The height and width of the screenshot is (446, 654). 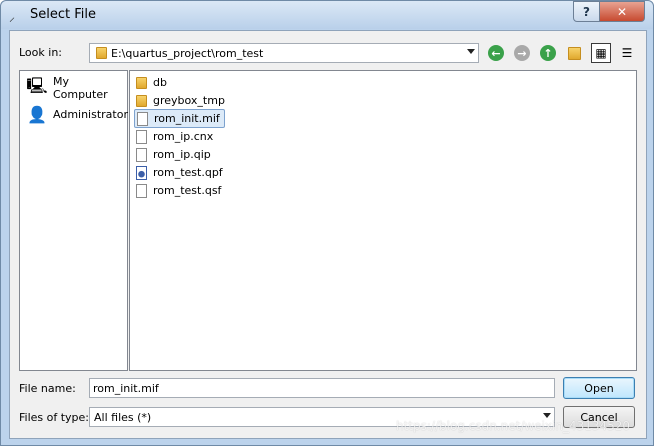 What do you see at coordinates (123, 417) in the screenshot?
I see `files-of-type-value: All files (*)` at bounding box center [123, 417].